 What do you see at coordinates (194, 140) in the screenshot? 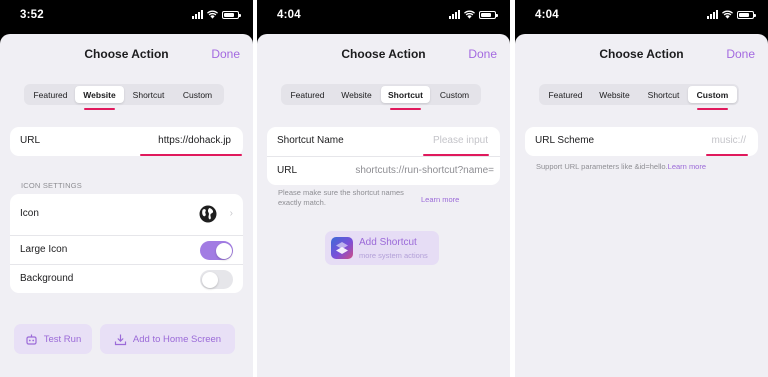
I see `url-field: https://dohack.jp` at bounding box center [194, 140].